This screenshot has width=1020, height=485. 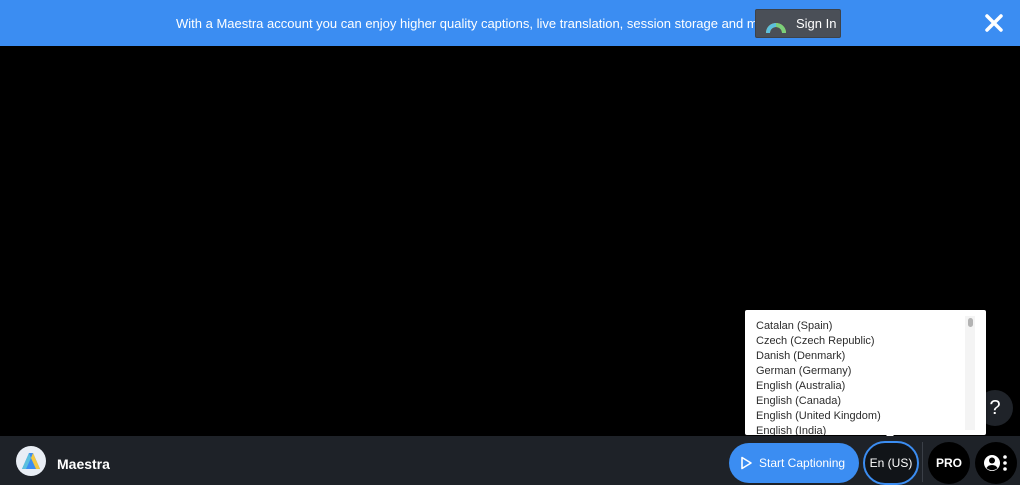 I want to click on list-item-partial-top: ʼ ʻ ʼ, so click(x=763, y=313).